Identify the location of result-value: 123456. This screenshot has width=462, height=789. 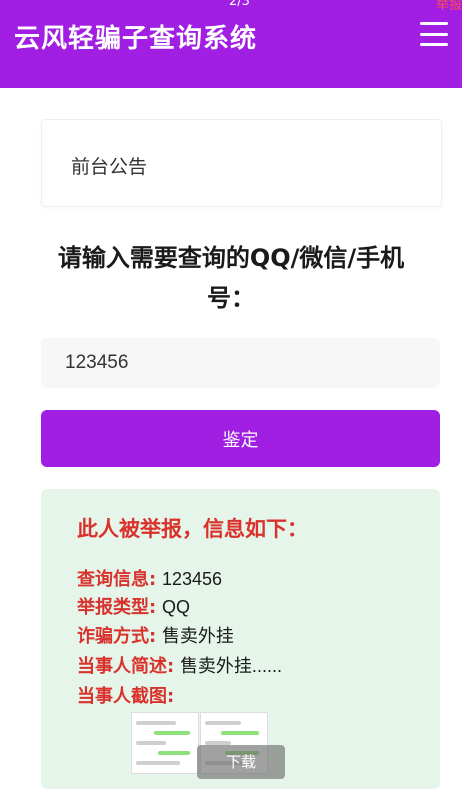
(192, 579).